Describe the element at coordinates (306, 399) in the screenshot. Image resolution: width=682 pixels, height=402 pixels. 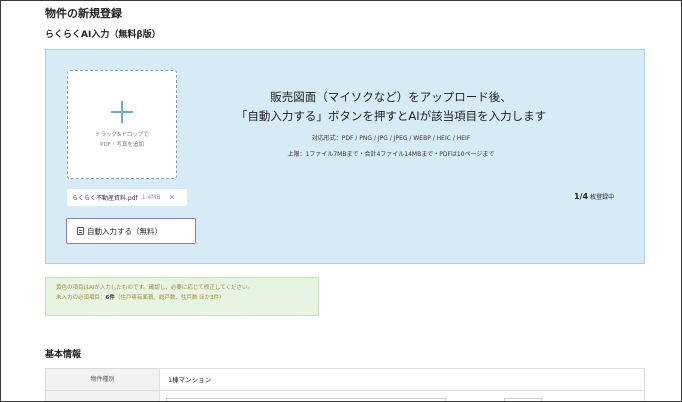
I see `text-input` at that location.